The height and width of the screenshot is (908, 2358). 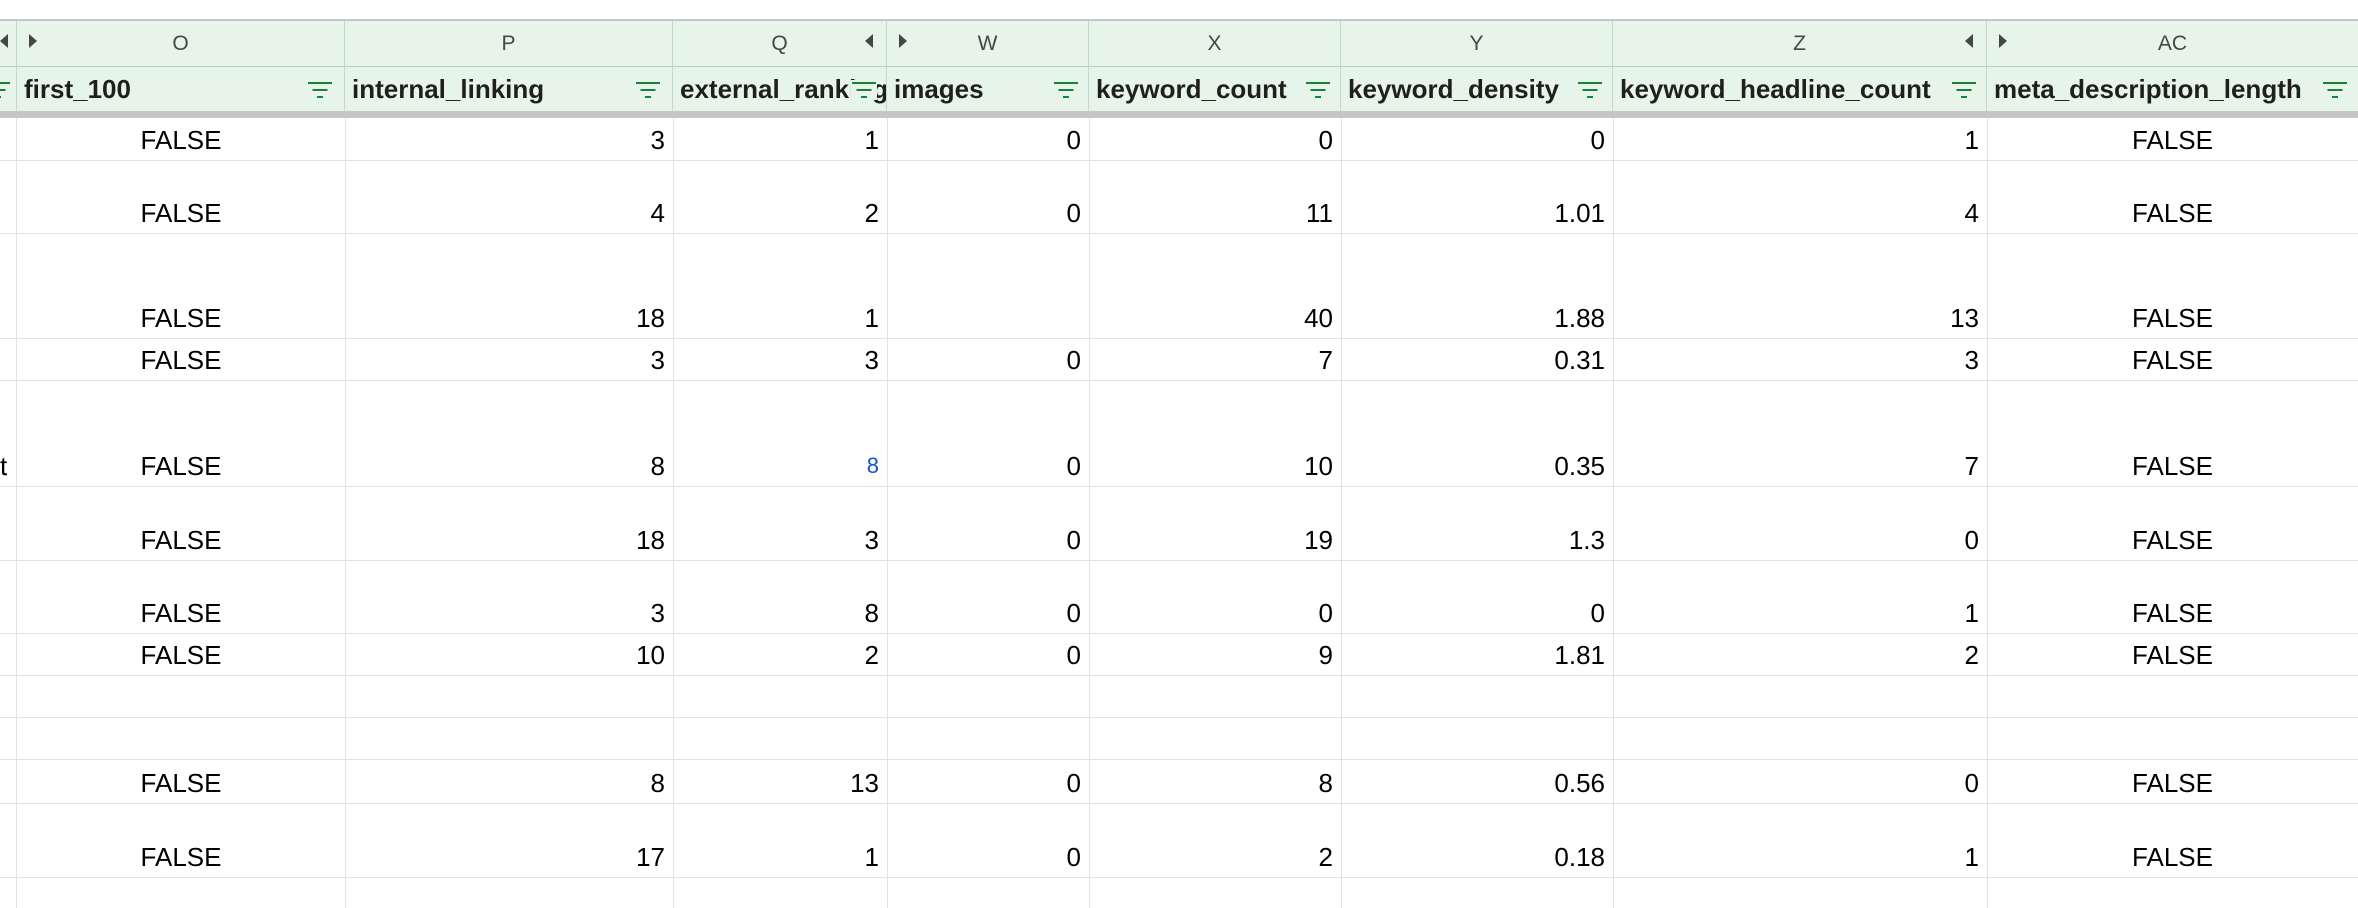 I want to click on field-header-partial, so click(x=8, y=89).